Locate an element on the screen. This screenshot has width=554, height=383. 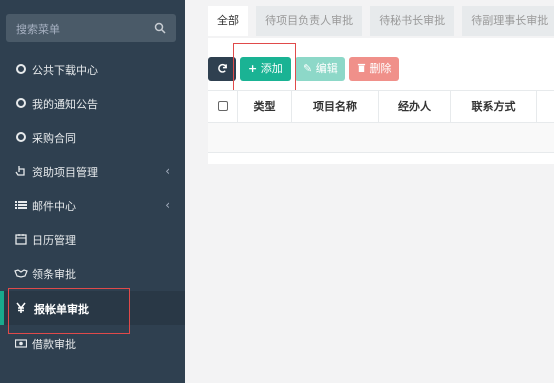
tab-pending-vice-chairman: 待副理事长审批 is located at coordinates (508, 21).